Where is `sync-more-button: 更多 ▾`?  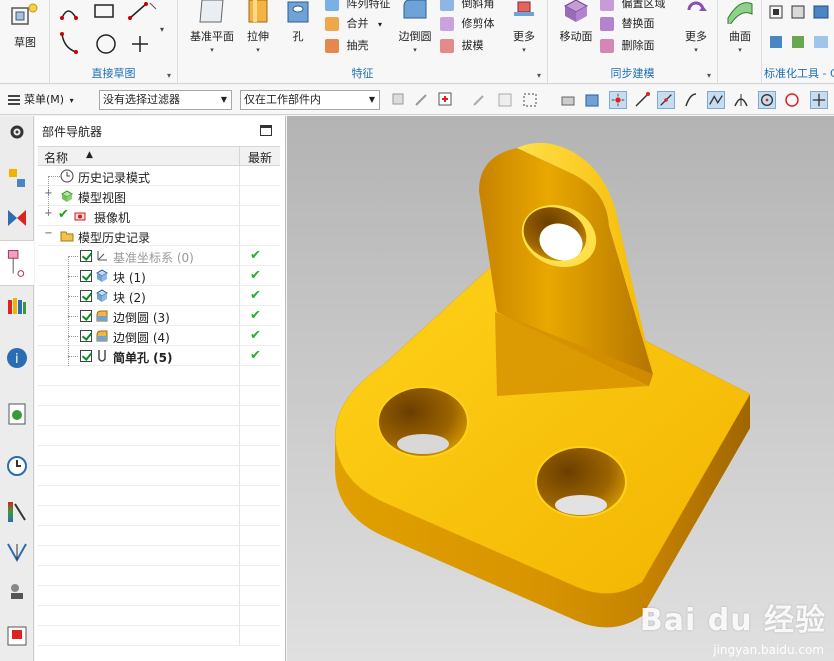 sync-more-button: 更多 ▾ is located at coordinates (696, 27).